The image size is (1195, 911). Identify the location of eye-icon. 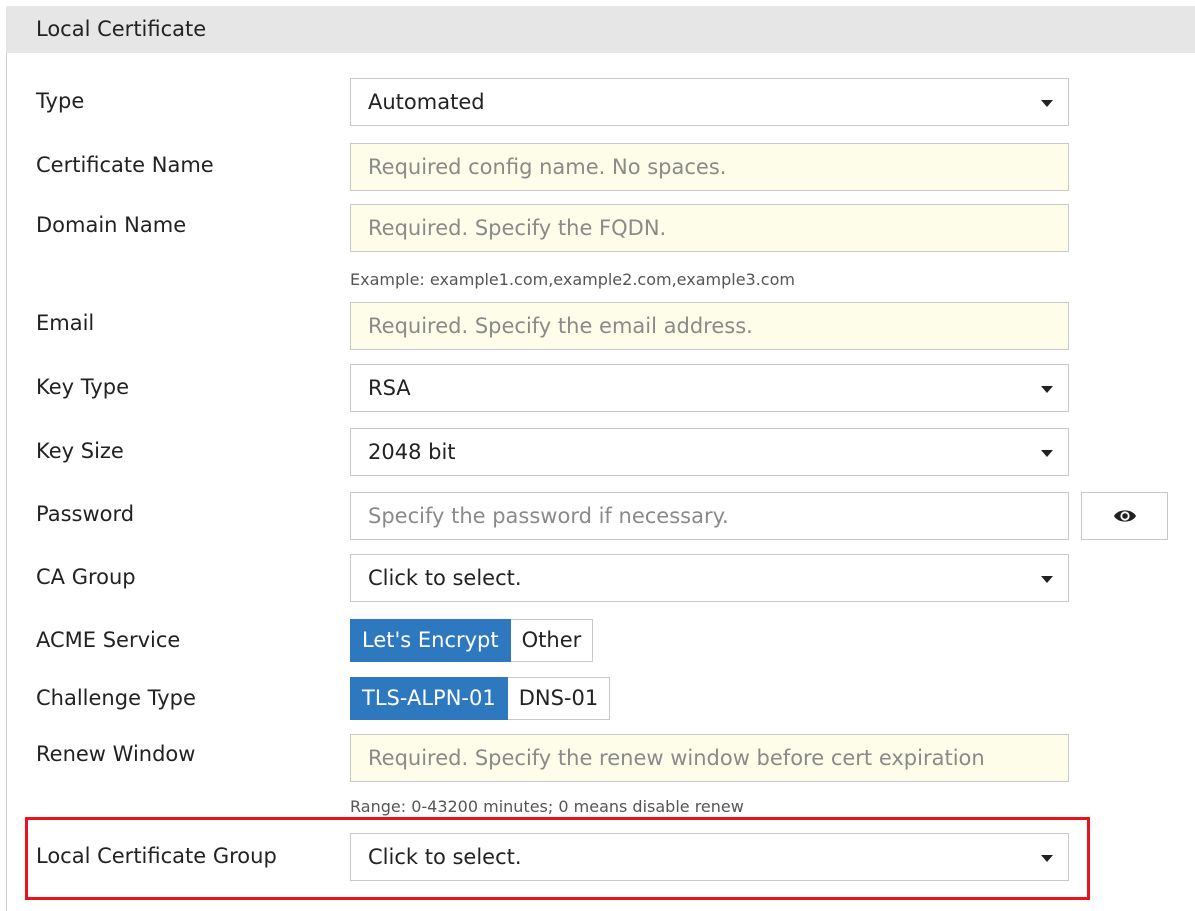
(1125, 516).